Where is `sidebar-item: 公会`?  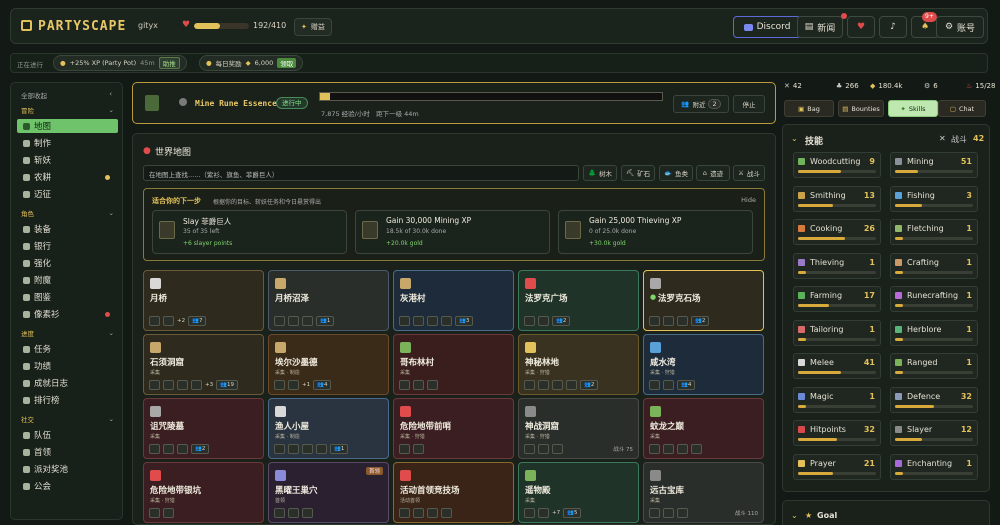 sidebar-item: 公会 is located at coordinates (67, 486).